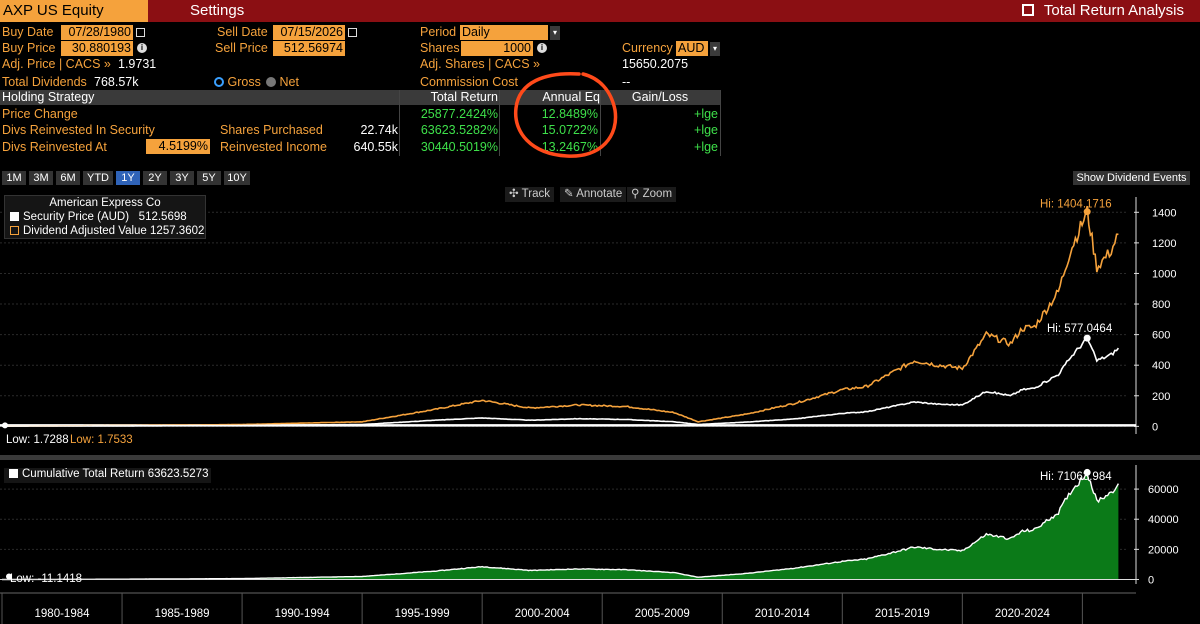 The image size is (1200, 624). What do you see at coordinates (459, 147) in the screenshot?
I see `total-return-cell: 30440.5019%` at bounding box center [459, 147].